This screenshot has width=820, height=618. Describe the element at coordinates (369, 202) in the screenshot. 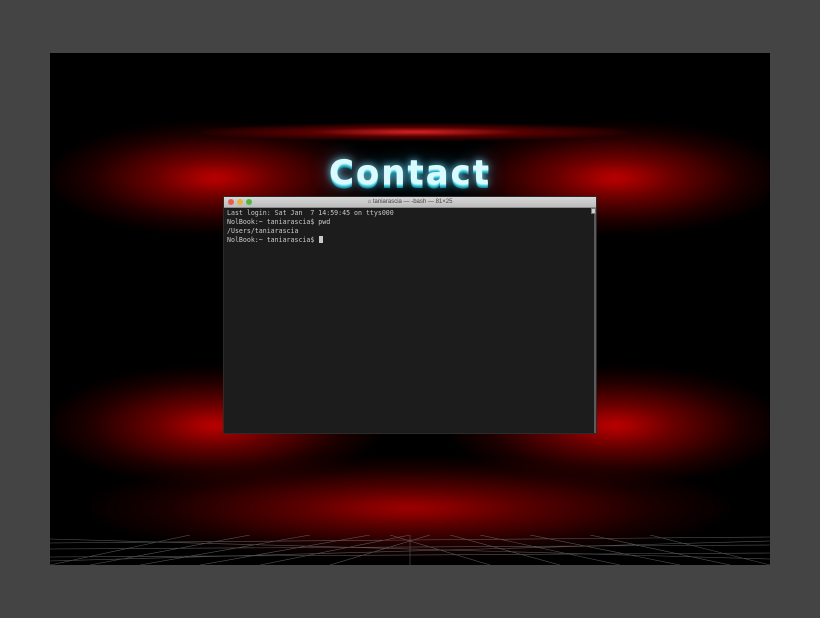

I see `home-folder-icon: ⌂` at that location.